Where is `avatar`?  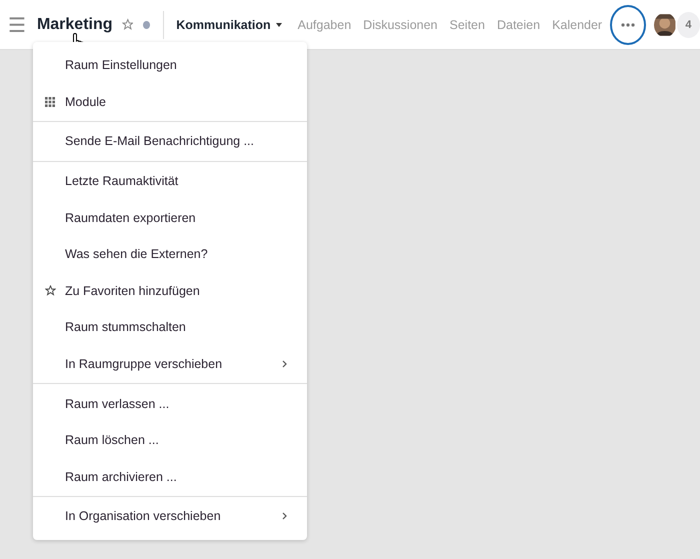
avatar is located at coordinates (665, 24).